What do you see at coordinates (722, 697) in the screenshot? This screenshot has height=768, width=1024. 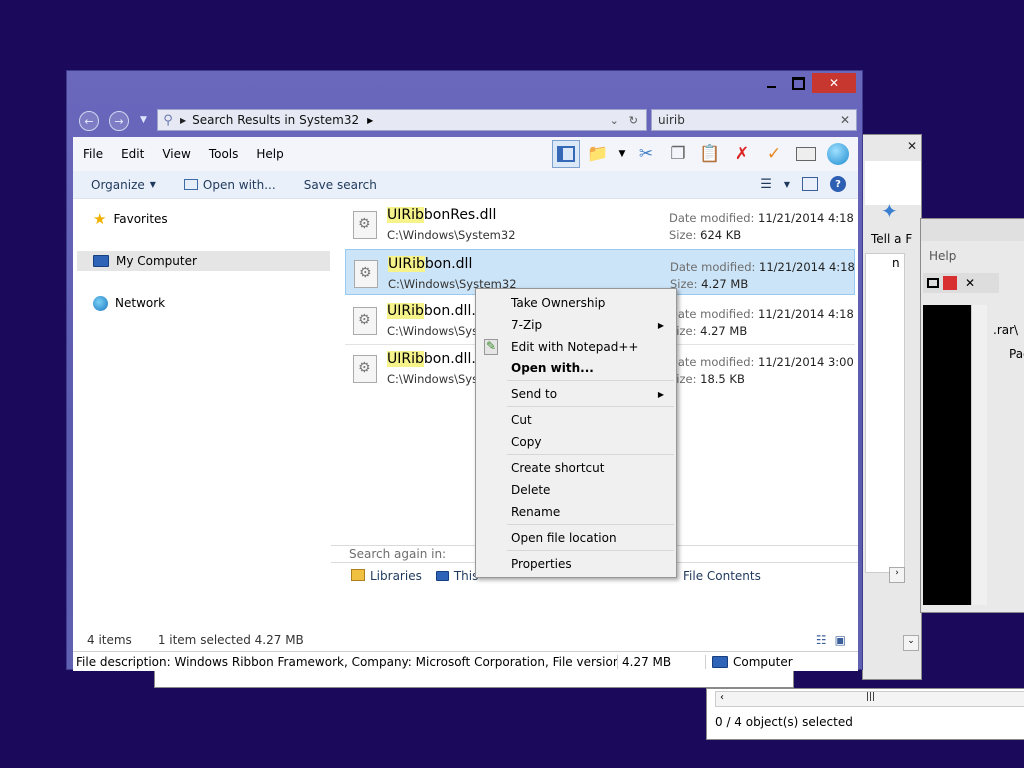 I see `scroll-left-icon: ‹` at bounding box center [722, 697].